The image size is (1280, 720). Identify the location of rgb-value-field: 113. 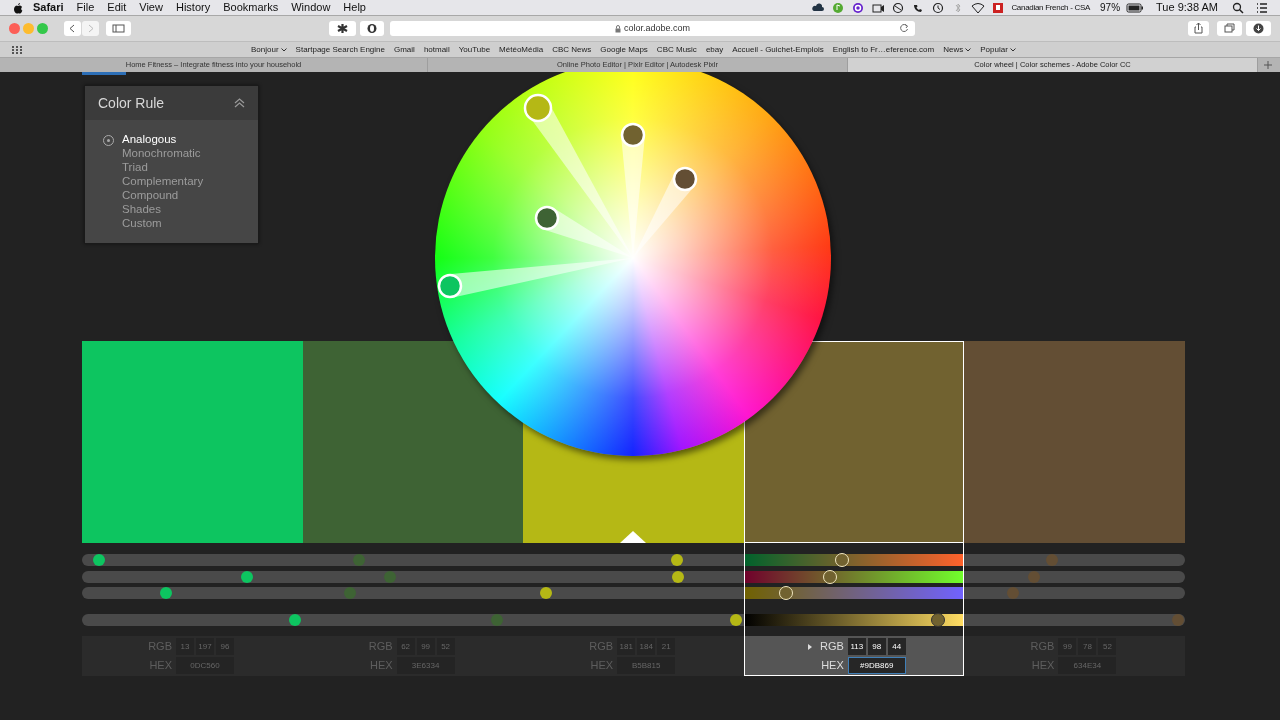
(856, 646).